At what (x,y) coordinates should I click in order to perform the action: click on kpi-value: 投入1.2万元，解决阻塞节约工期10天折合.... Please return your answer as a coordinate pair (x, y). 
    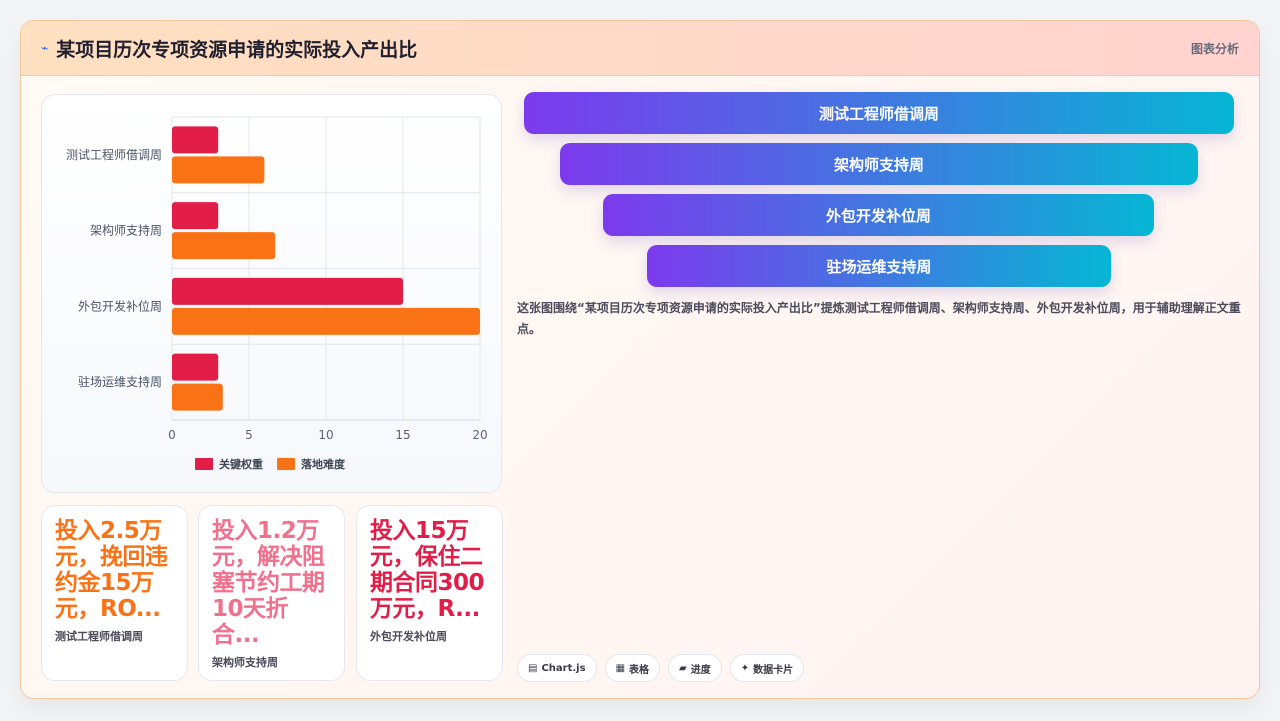
    Looking at the image, I should click on (268, 583).